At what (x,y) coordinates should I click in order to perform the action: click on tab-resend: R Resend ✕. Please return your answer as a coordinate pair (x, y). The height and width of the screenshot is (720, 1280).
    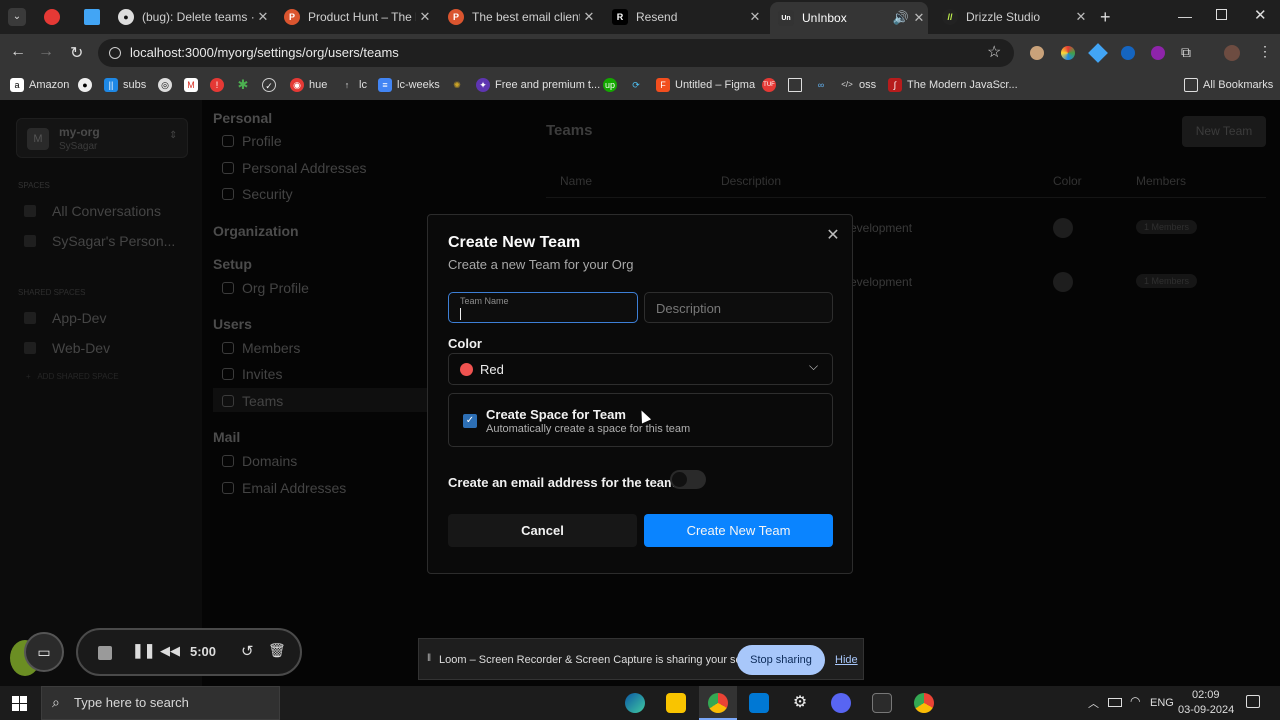
    Looking at the image, I should click on (684, 17).